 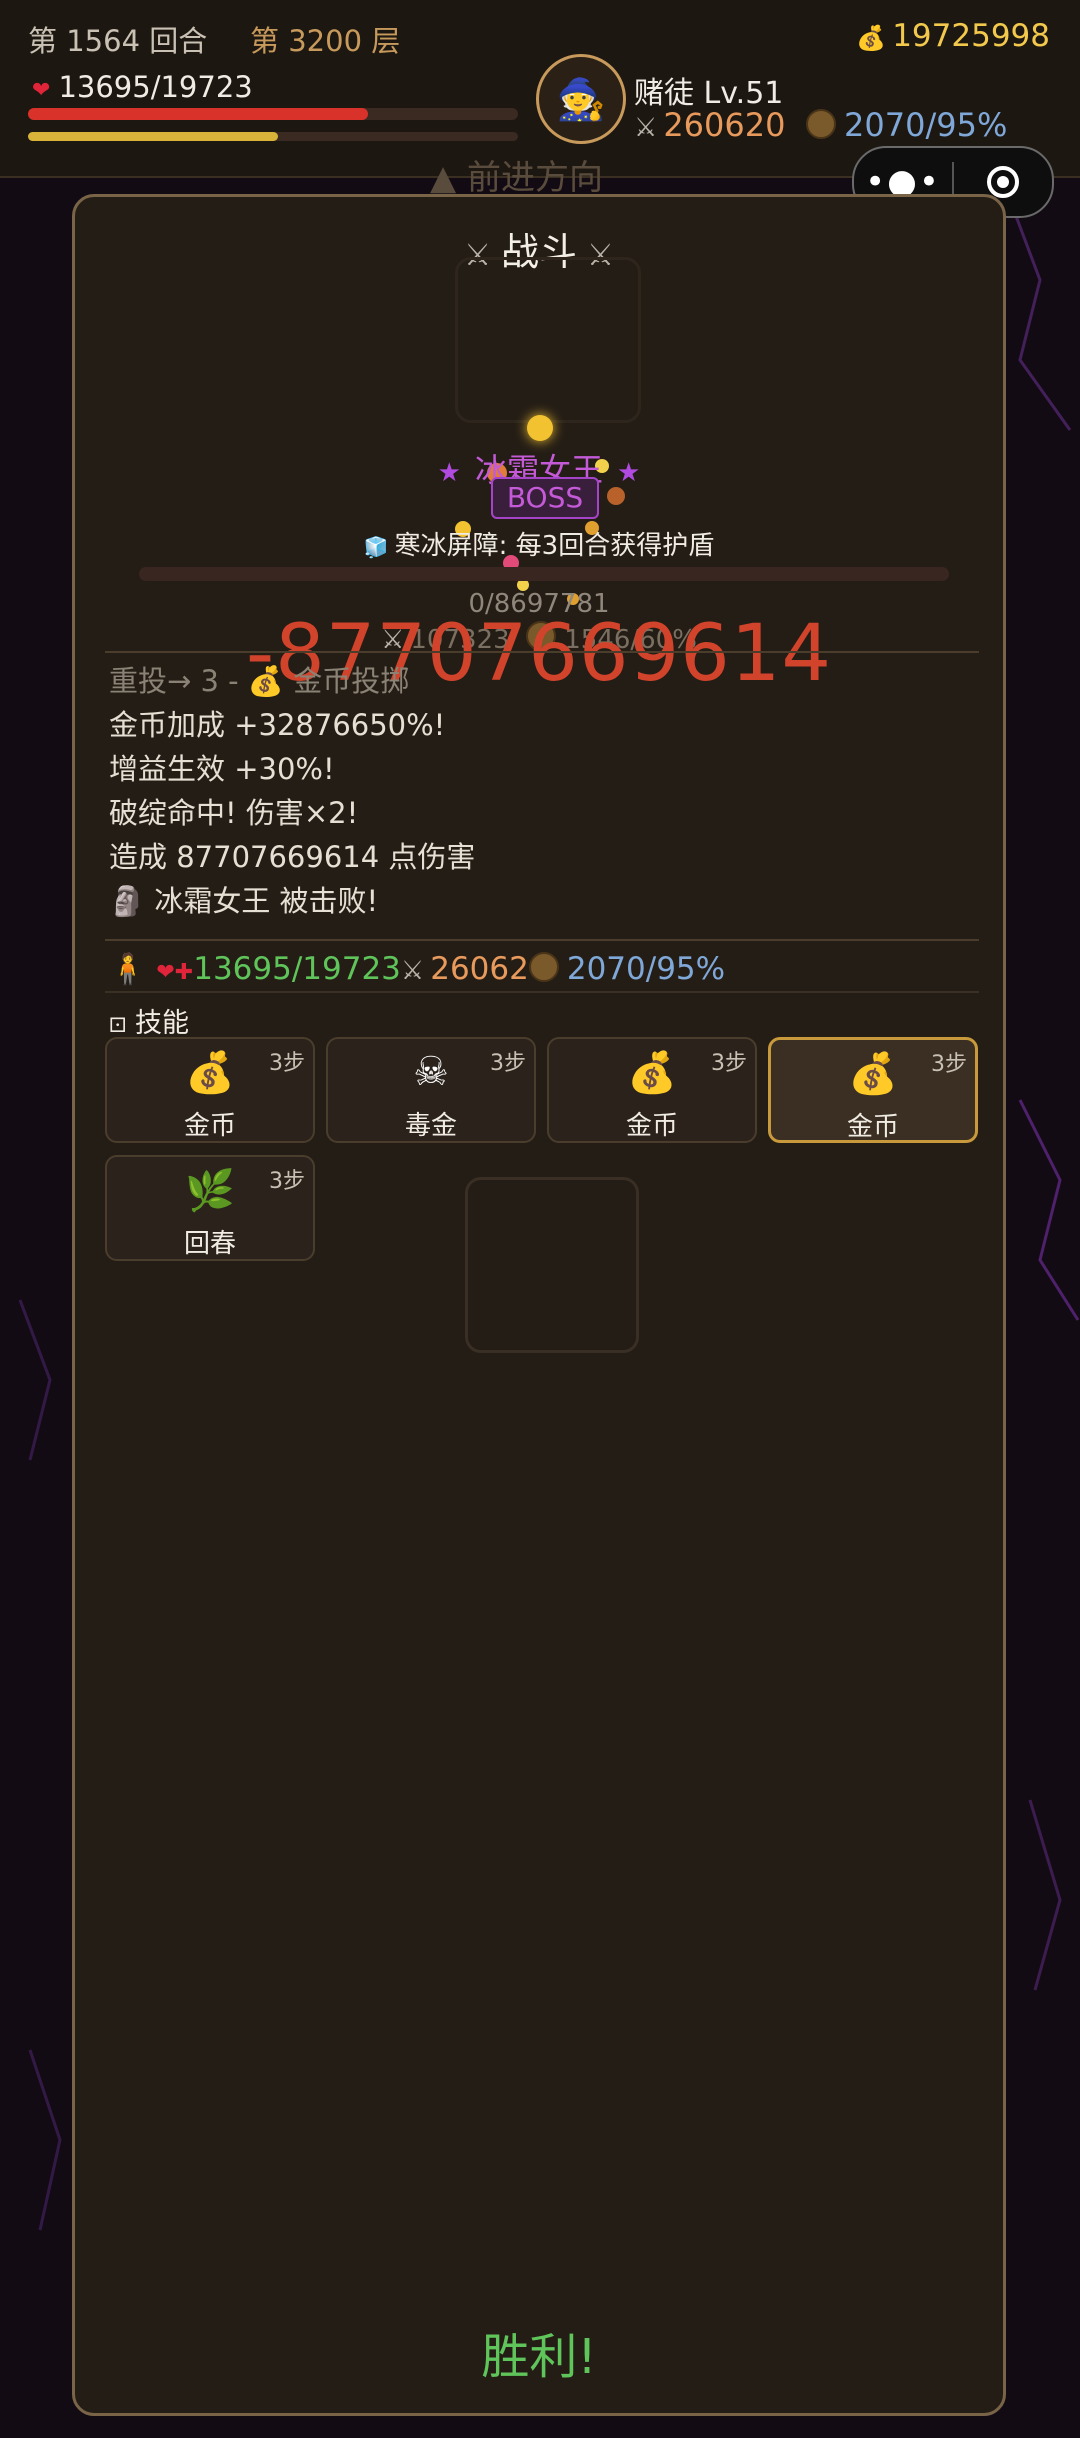 I want to click on player-hp: 13695/19723, so click(x=297, y=969).